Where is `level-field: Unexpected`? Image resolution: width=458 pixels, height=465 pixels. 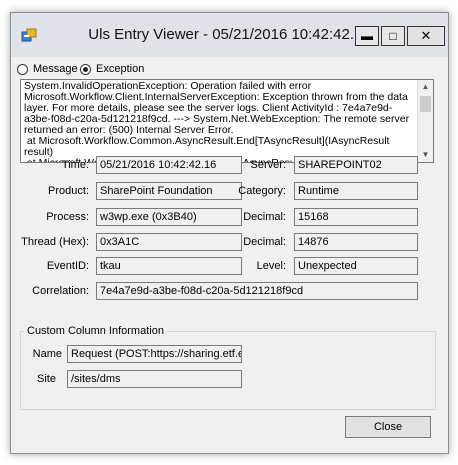
level-field: Unexpected is located at coordinates (356, 266).